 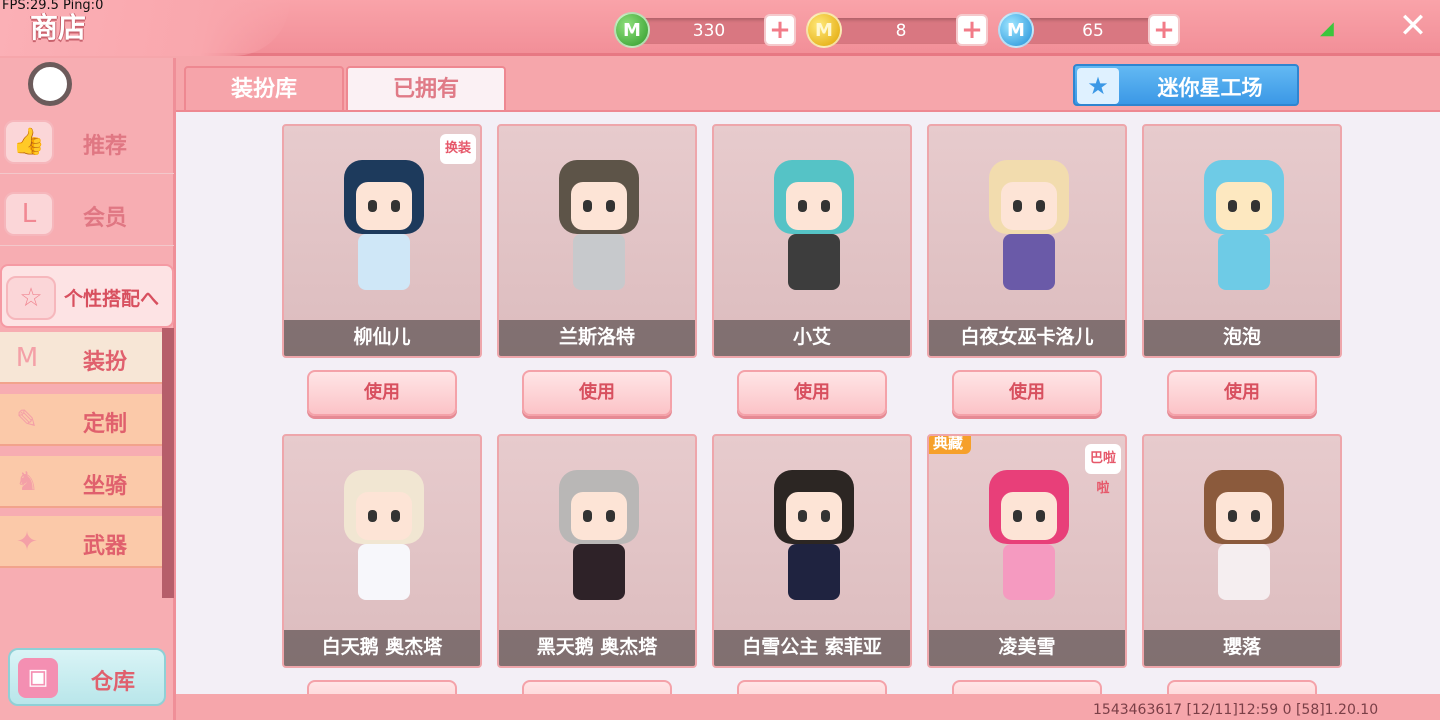 I want to click on sidebar-sub-item-mount: ♞ 坐骑, so click(x=81, y=482).